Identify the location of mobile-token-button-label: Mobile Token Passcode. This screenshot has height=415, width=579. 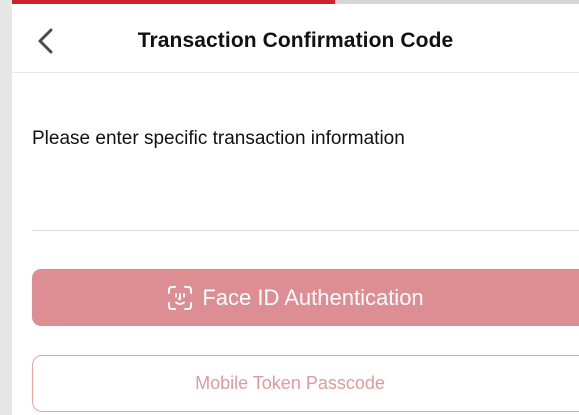
(290, 383).